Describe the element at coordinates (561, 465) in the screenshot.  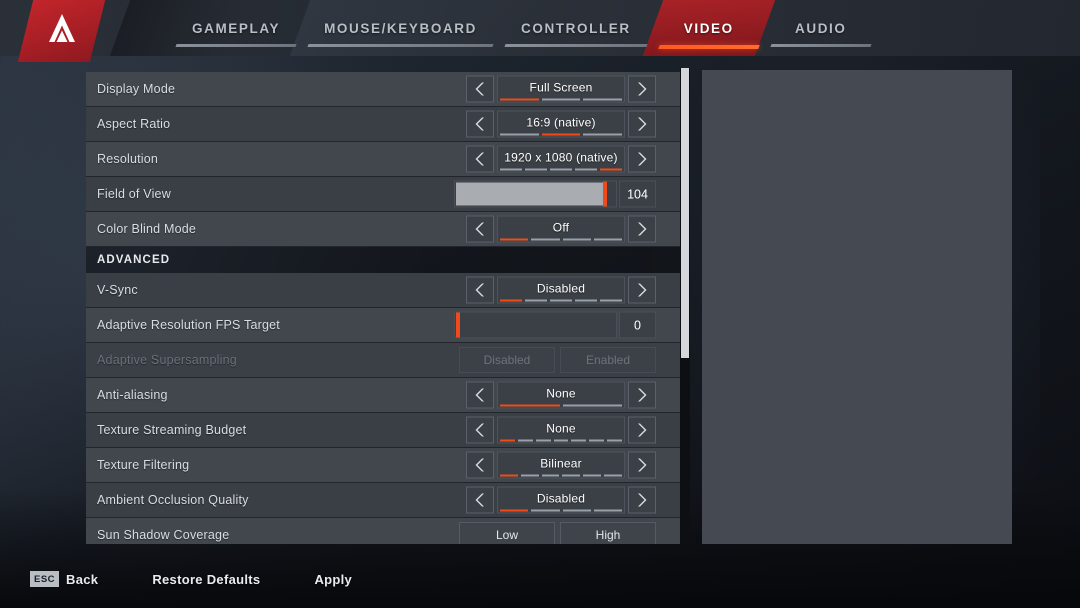
I see `selector-value-box: Bilinear` at that location.